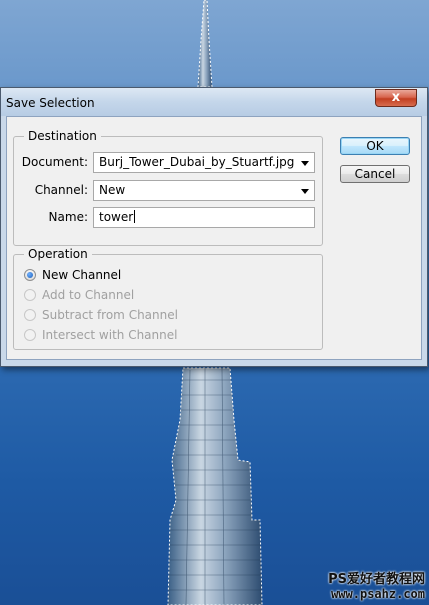  Describe the element at coordinates (135, 216) in the screenshot. I see `text-caret` at that location.